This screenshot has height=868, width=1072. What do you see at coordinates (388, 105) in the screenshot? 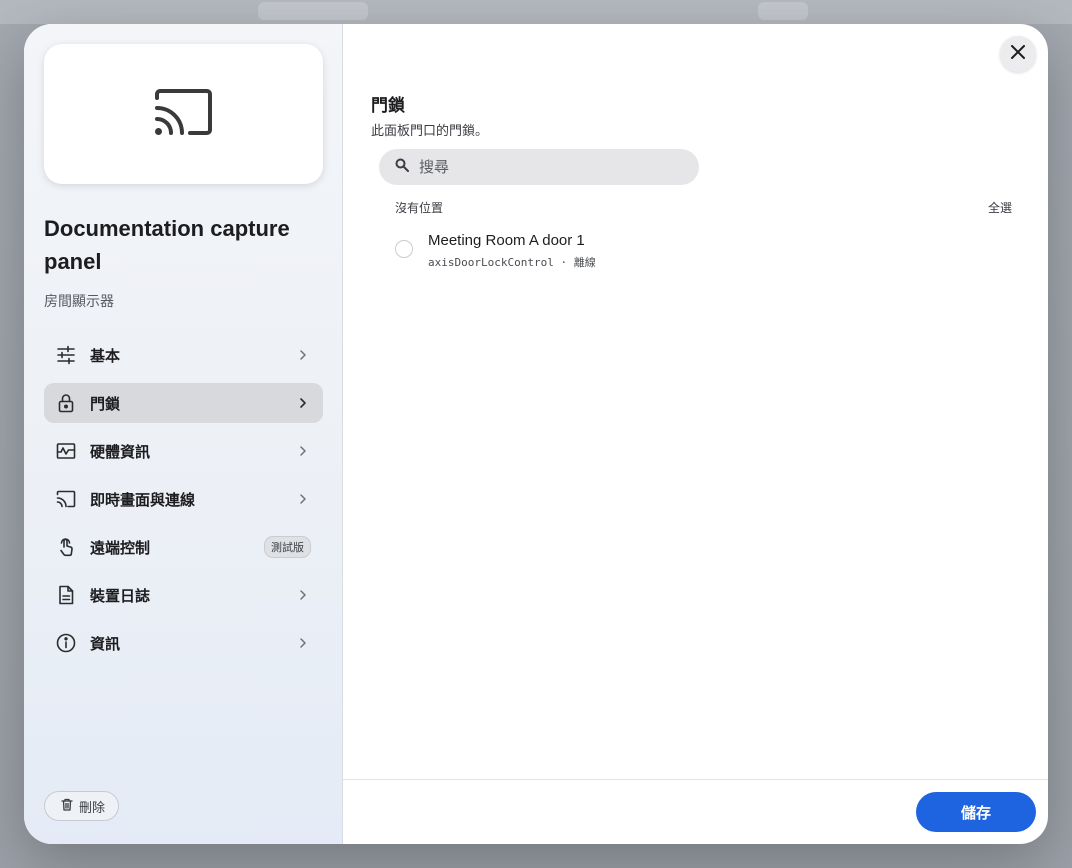
I see `section-title: 門鎖` at bounding box center [388, 105].